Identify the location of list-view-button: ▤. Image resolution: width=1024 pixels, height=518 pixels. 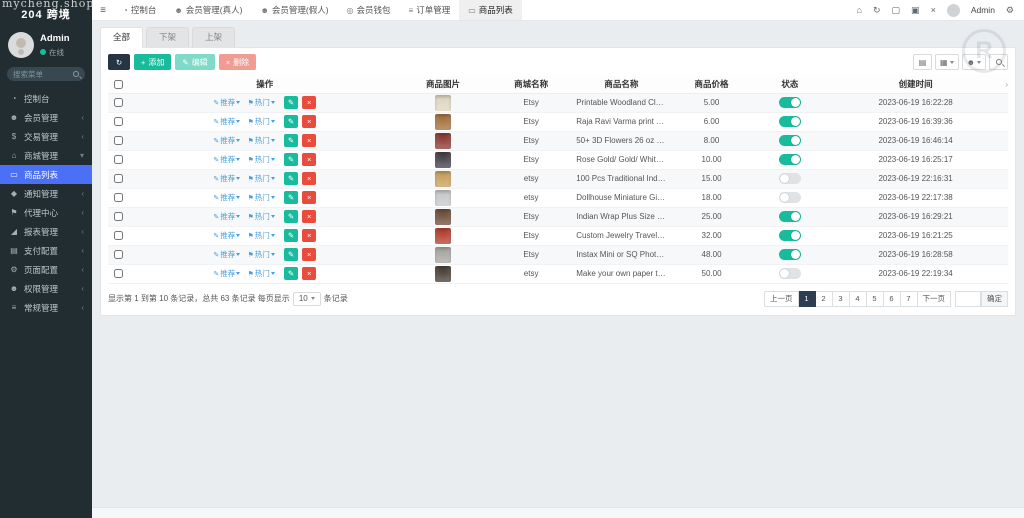
(923, 62).